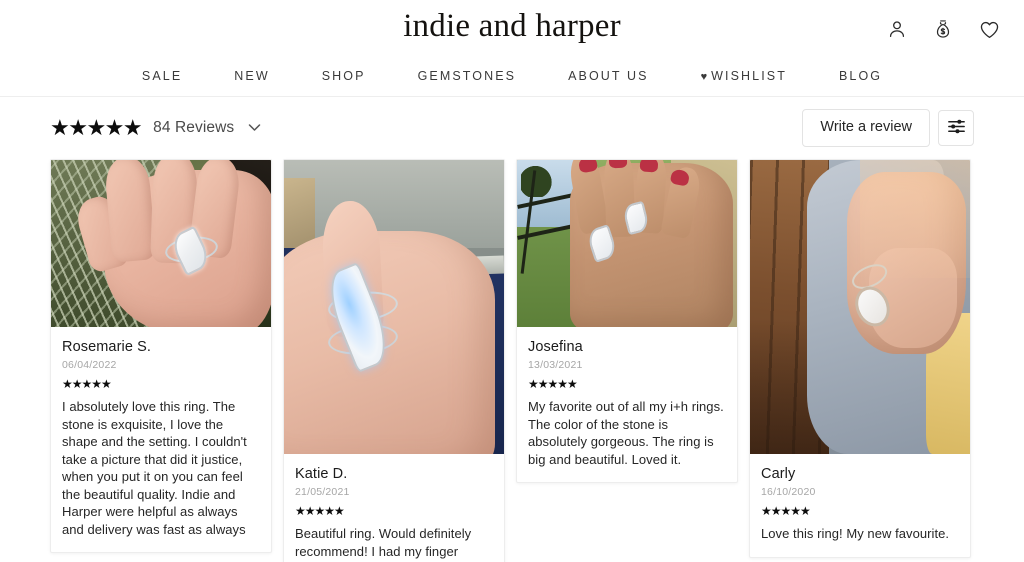  What do you see at coordinates (704, 77) in the screenshot?
I see `heart-icon: ♥` at bounding box center [704, 77].